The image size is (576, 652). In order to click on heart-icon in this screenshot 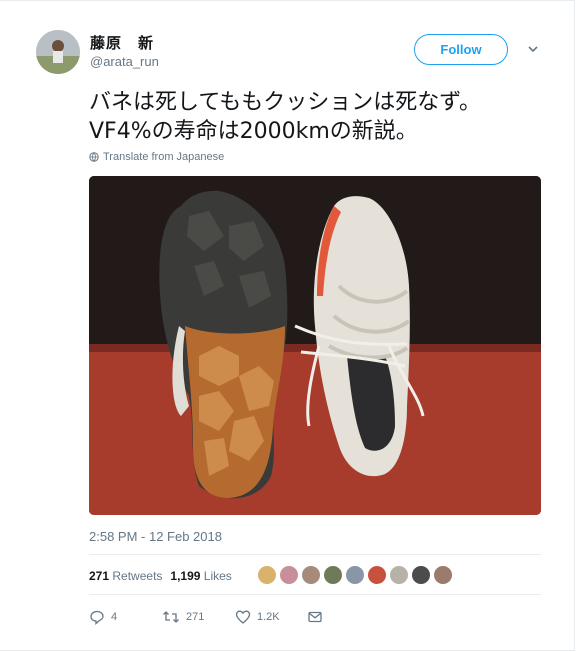, I will do `click(243, 617)`.